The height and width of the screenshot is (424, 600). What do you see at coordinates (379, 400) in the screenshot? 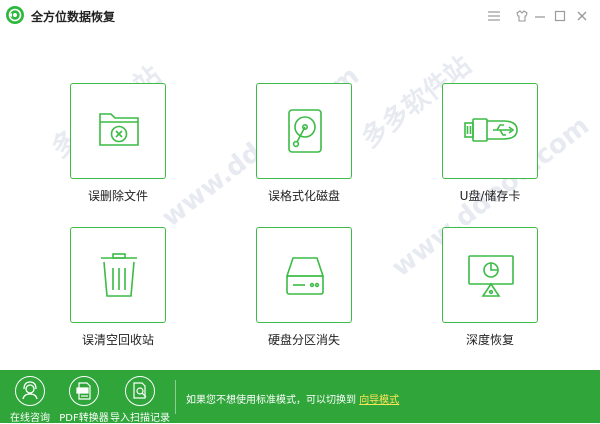
I see `wizard-mode-link: 向导模式` at bounding box center [379, 400].